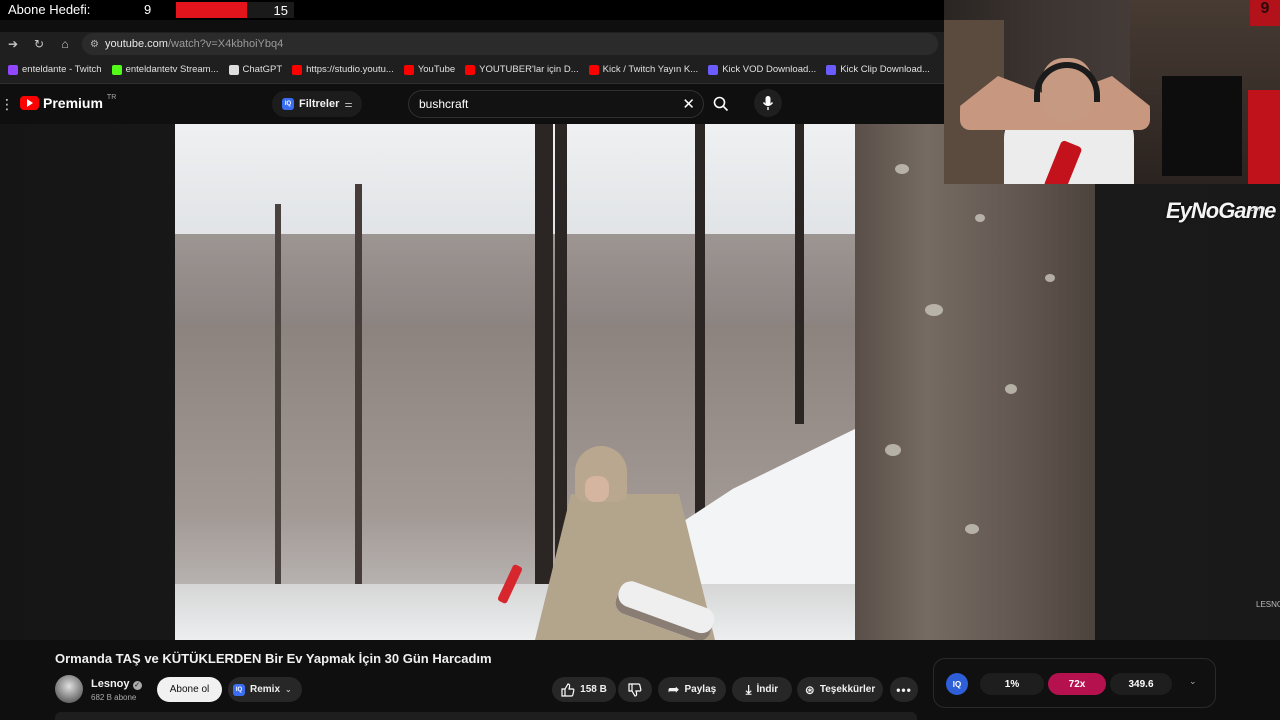  What do you see at coordinates (444, 104) in the screenshot?
I see `search-value: bushcraft` at bounding box center [444, 104].